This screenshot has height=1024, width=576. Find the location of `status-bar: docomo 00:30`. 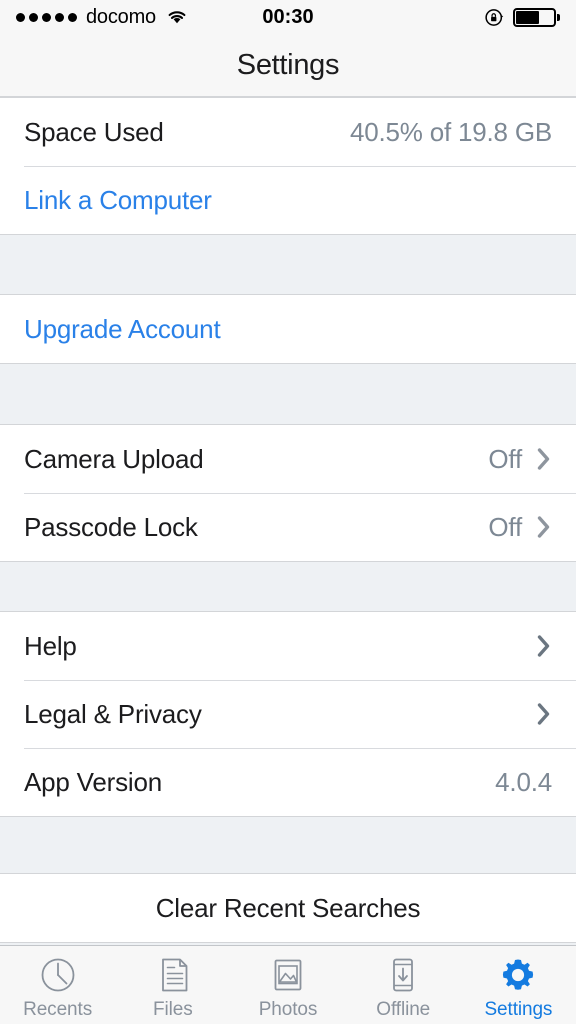

status-bar: docomo 00:30 is located at coordinates (288, 17).